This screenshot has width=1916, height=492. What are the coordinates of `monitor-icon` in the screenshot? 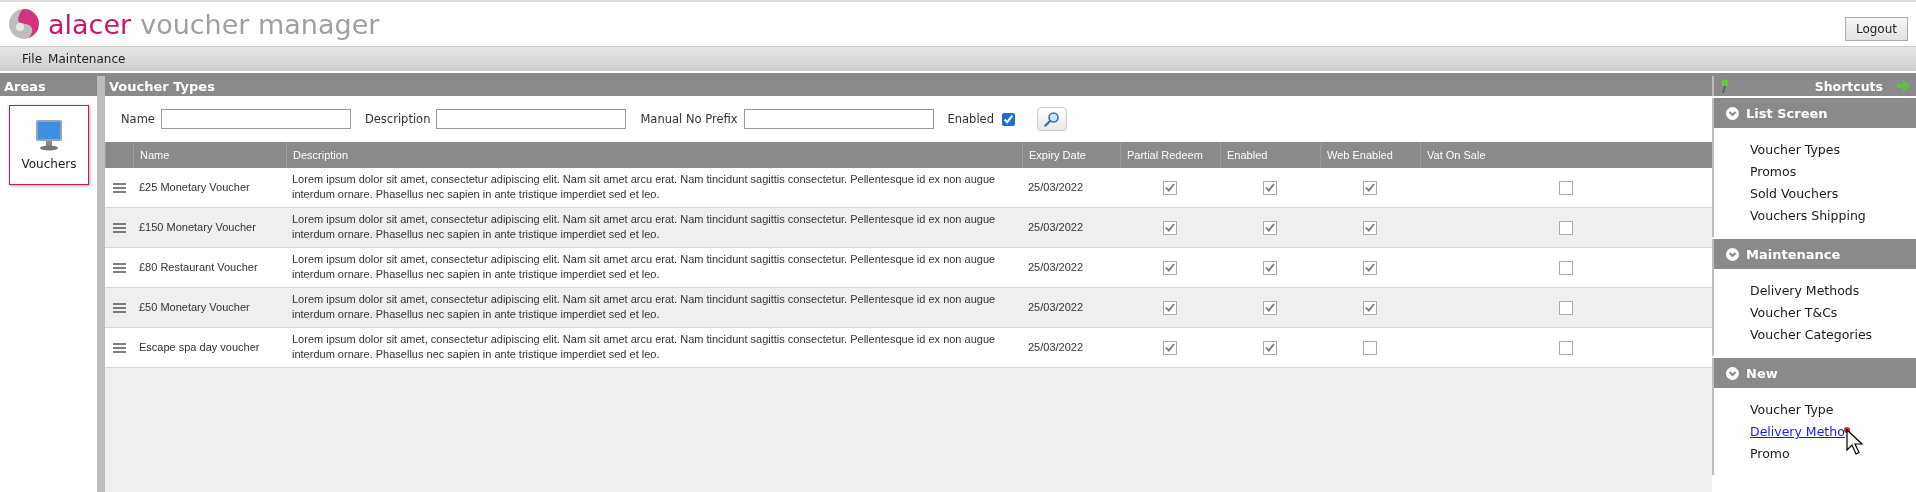 It's located at (49, 135).